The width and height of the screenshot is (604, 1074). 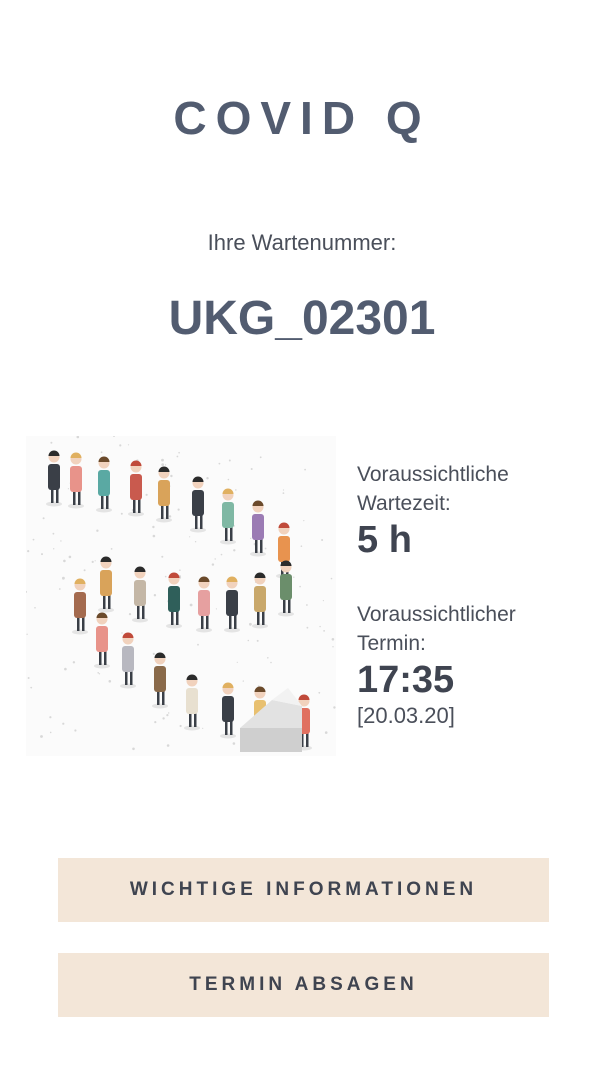 What do you see at coordinates (302, 242) in the screenshot?
I see `queue-number-label: Ihre Wartenummer:` at bounding box center [302, 242].